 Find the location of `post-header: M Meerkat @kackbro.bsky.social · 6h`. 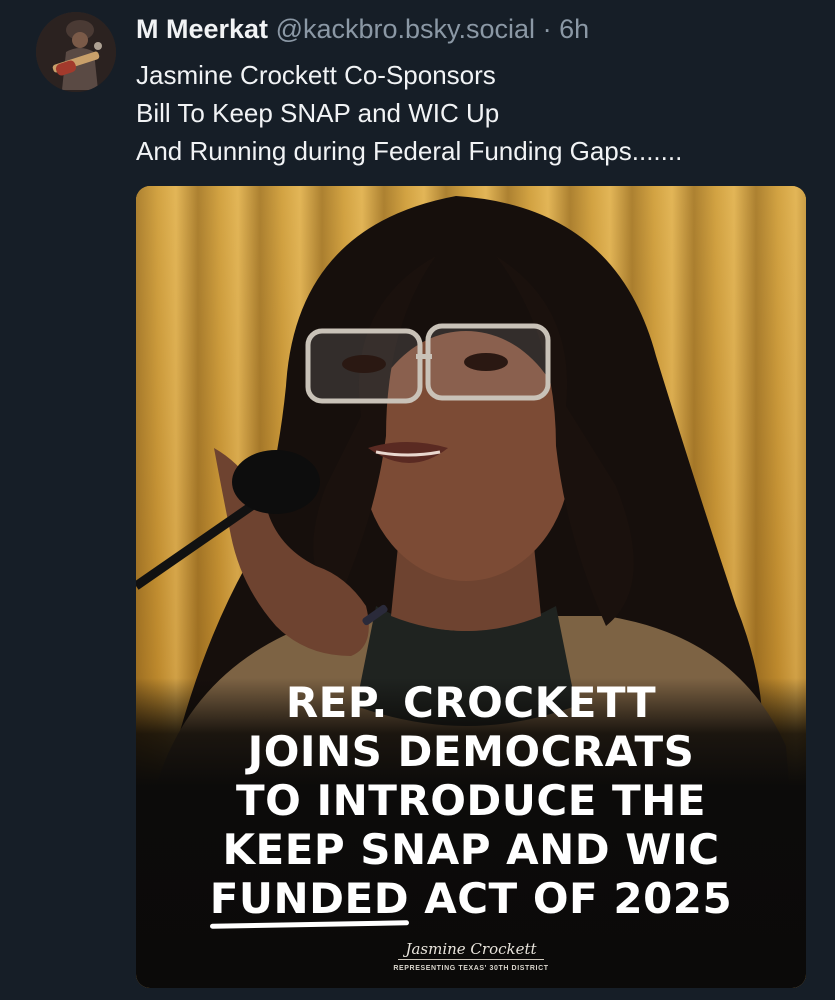

post-header: M Meerkat @kackbro.bsky.social · 6h is located at coordinates (362, 29).